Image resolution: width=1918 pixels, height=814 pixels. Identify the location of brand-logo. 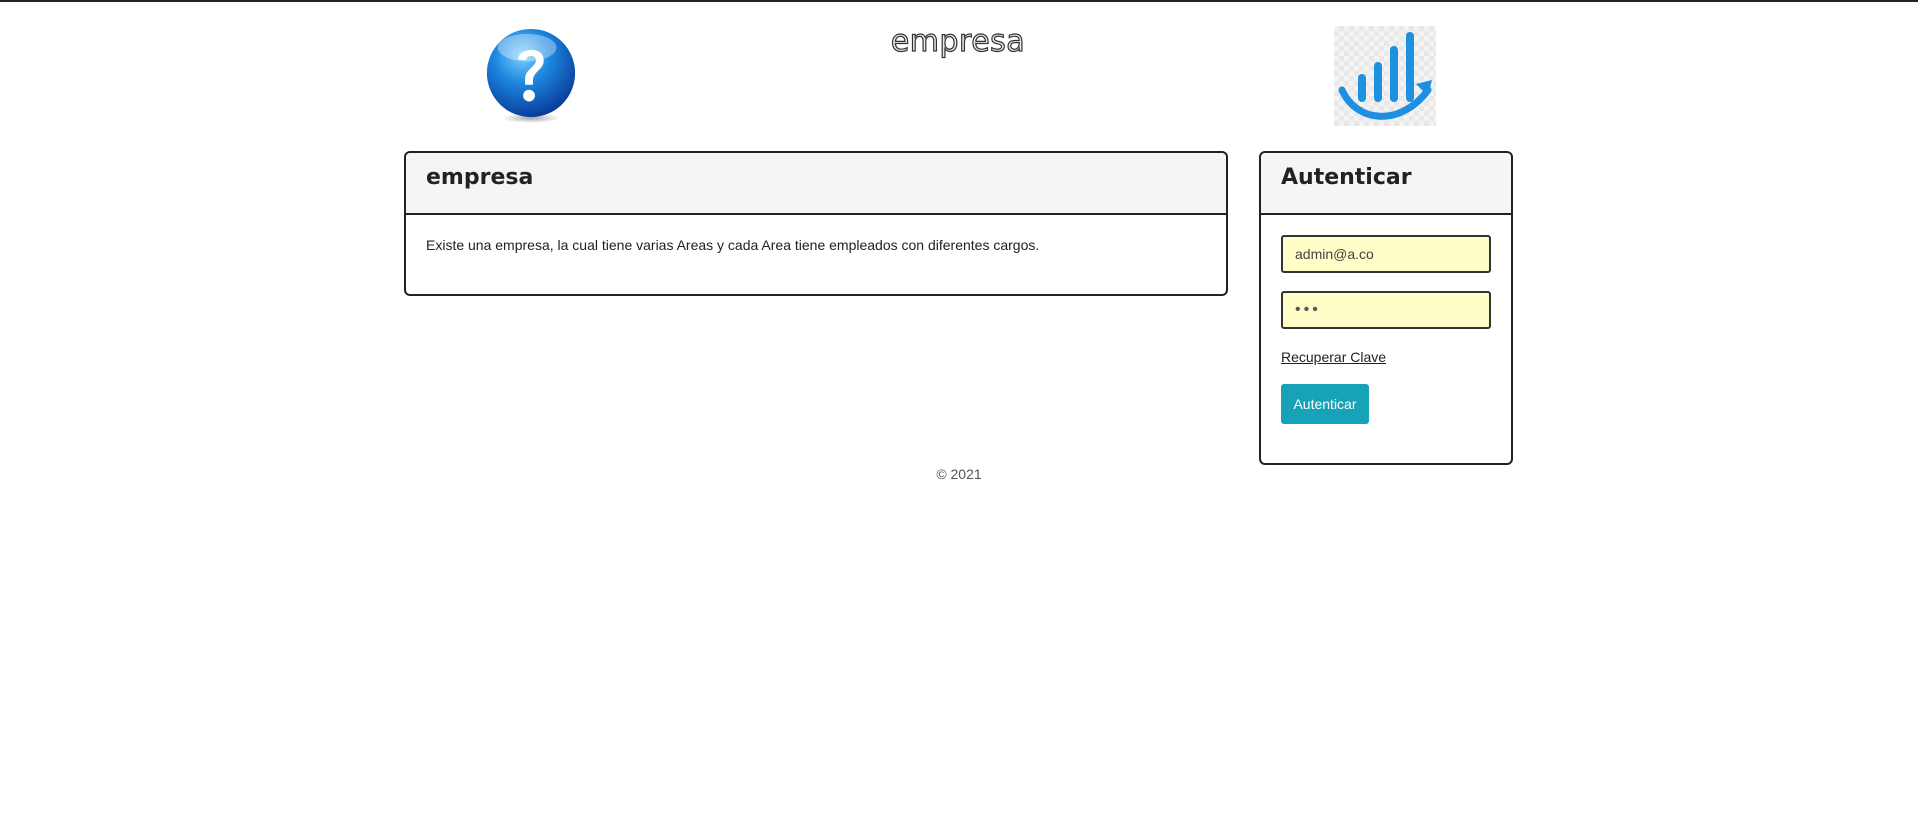
(1385, 76).